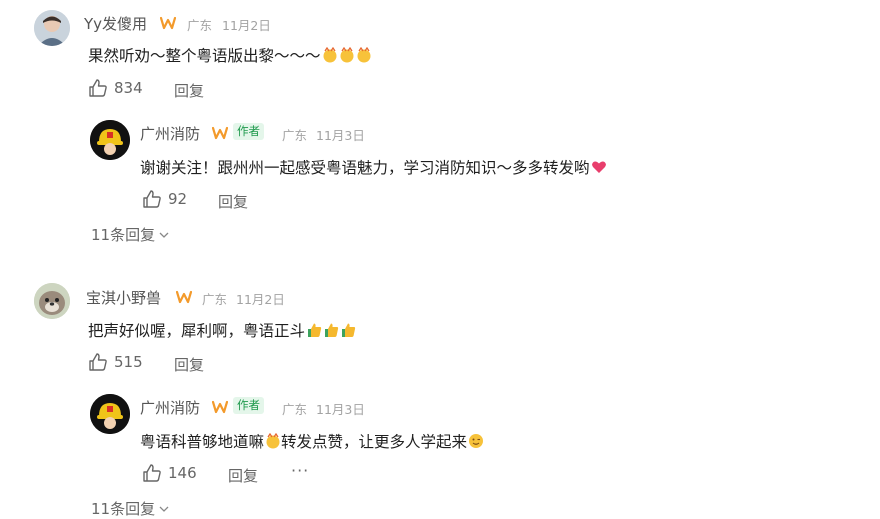 The image size is (880, 519). I want to click on like-button: 515, so click(115, 362).